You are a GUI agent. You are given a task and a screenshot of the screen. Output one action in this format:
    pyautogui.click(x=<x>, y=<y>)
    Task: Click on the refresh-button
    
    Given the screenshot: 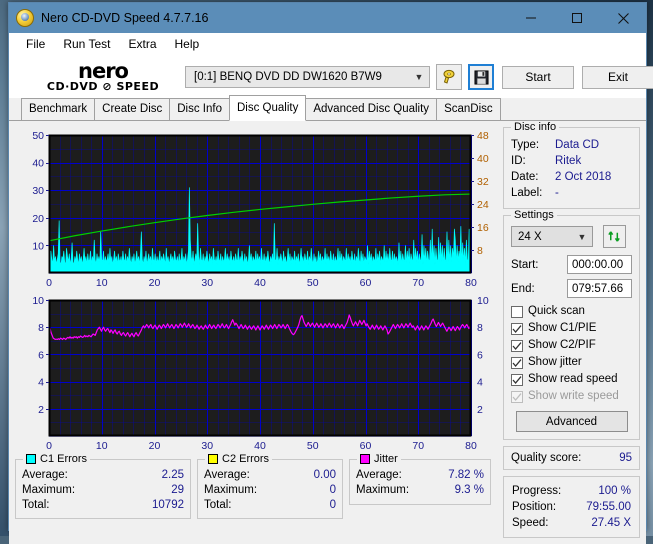 What is the action you would take?
    pyautogui.click(x=614, y=236)
    